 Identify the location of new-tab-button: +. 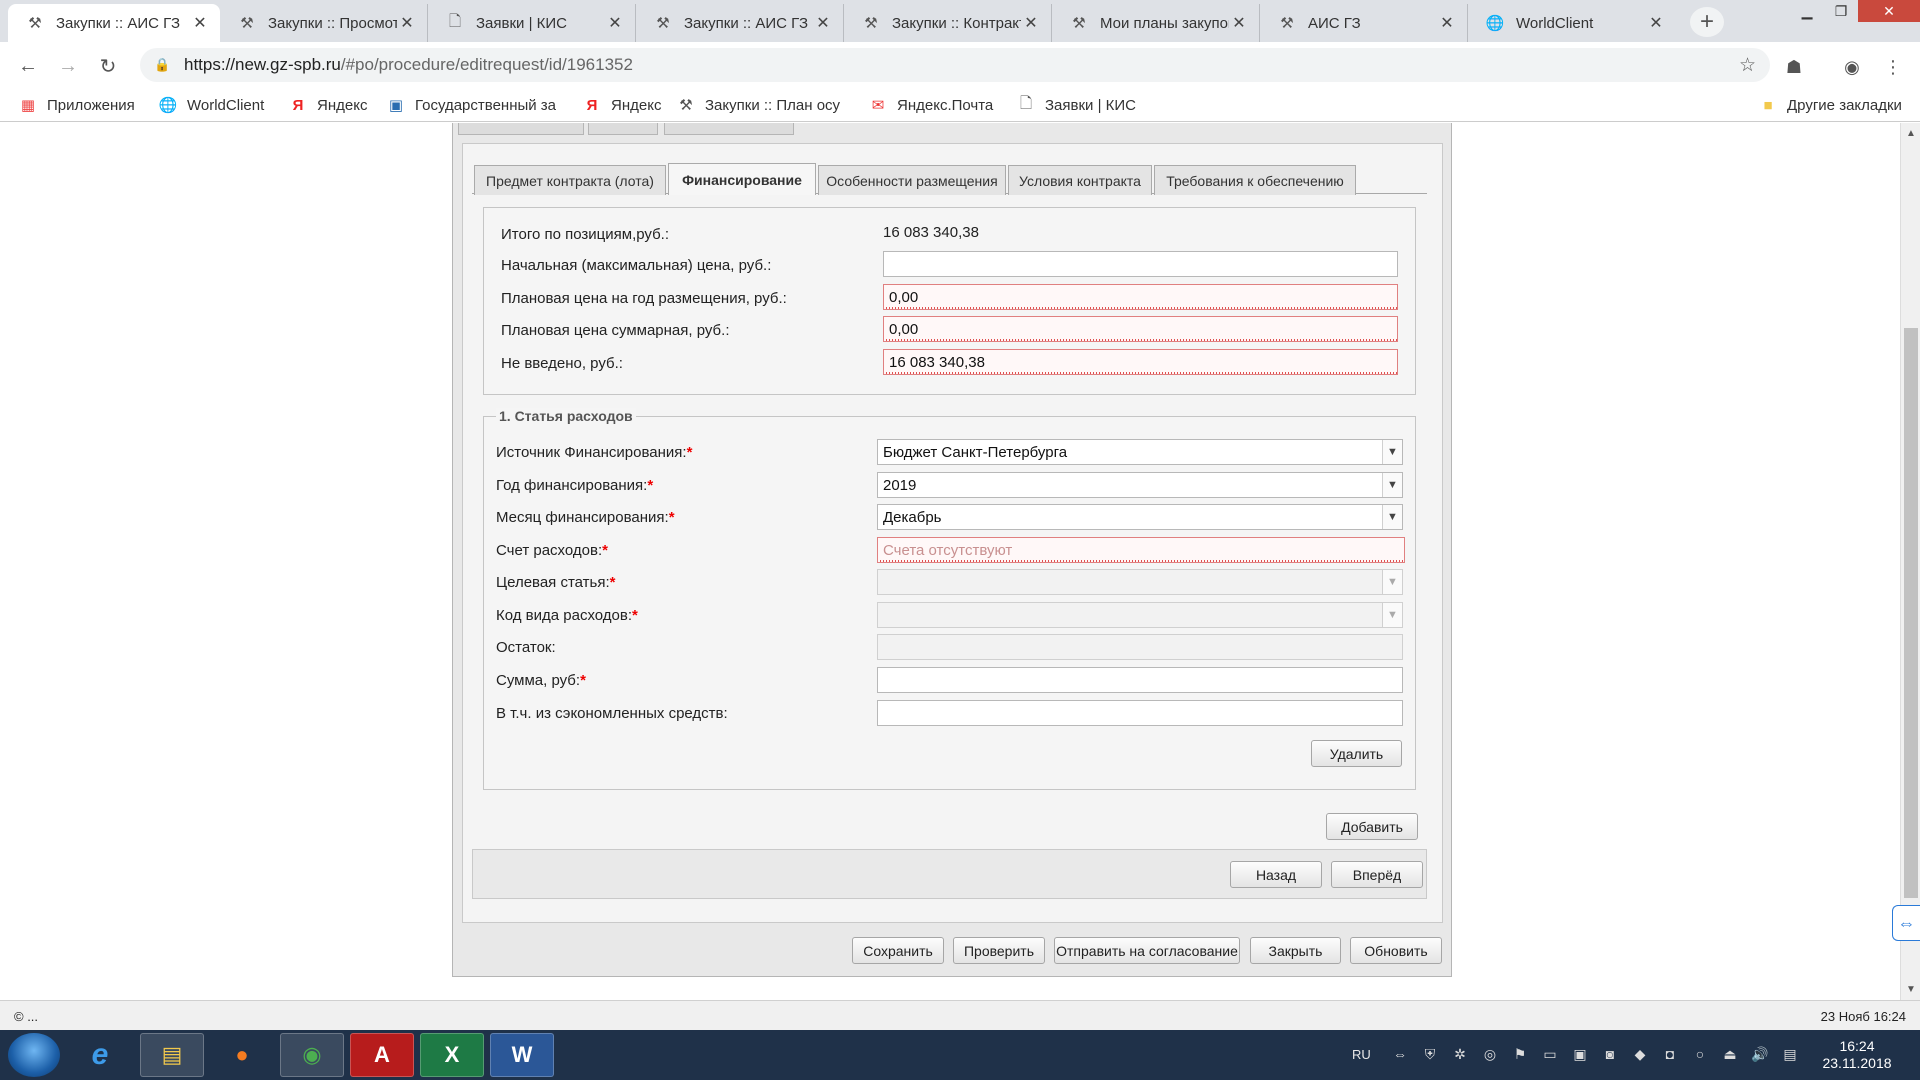
(1707, 22).